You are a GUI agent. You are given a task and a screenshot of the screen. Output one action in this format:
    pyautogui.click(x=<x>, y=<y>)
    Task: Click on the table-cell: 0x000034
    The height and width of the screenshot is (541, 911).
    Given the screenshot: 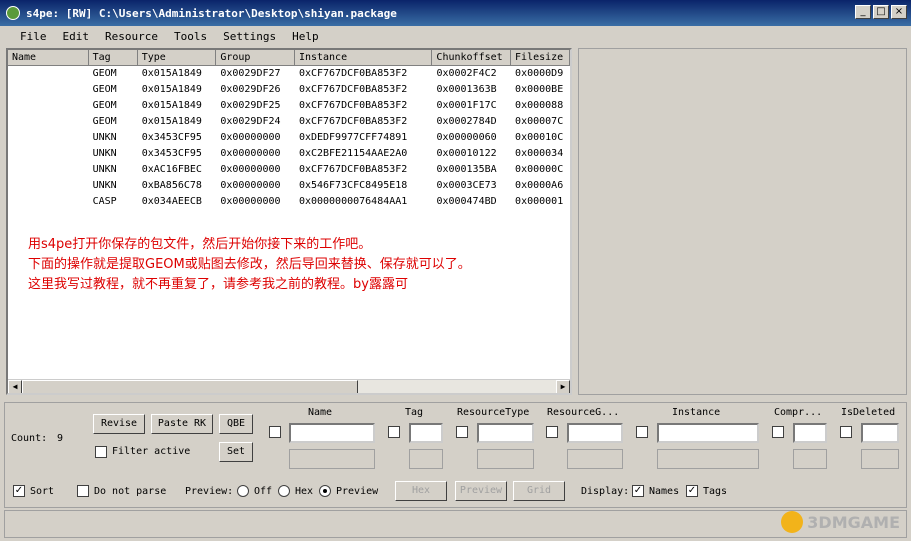 What is the action you would take?
    pyautogui.click(x=539, y=153)
    